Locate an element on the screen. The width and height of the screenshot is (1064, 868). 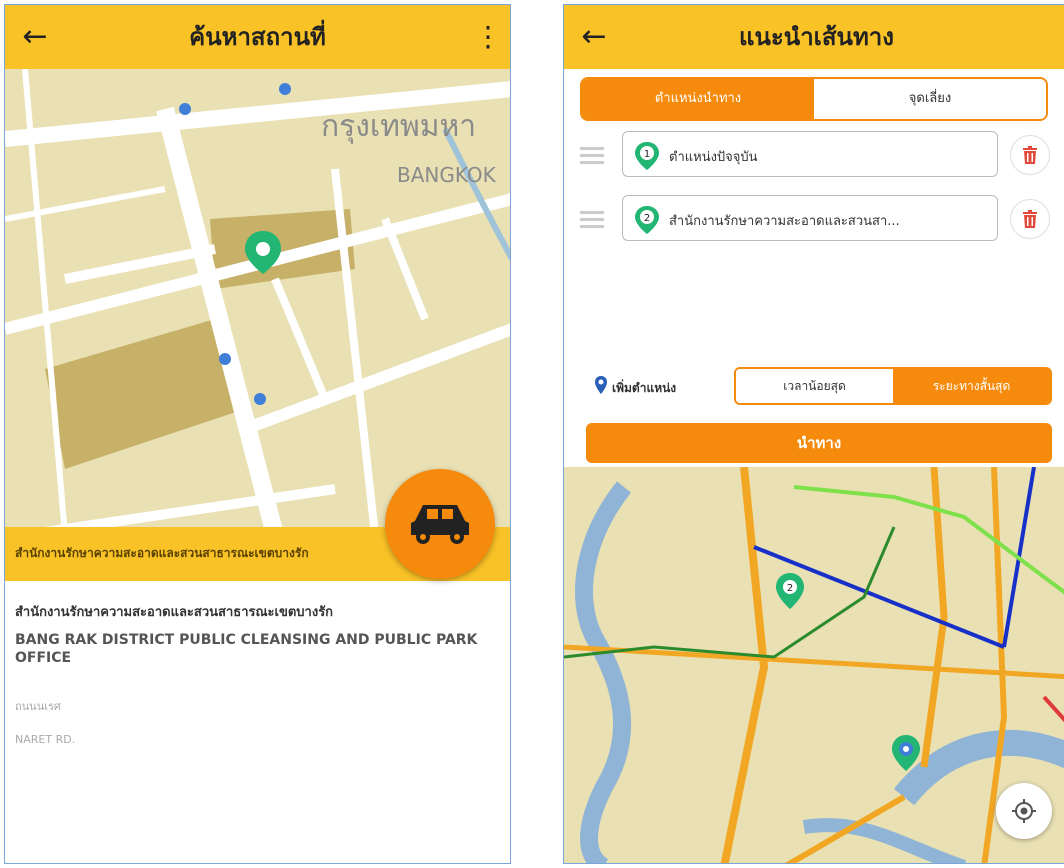
waypoint-field: 1 ตำแหน่งปัจจุบัน is located at coordinates (810, 154).